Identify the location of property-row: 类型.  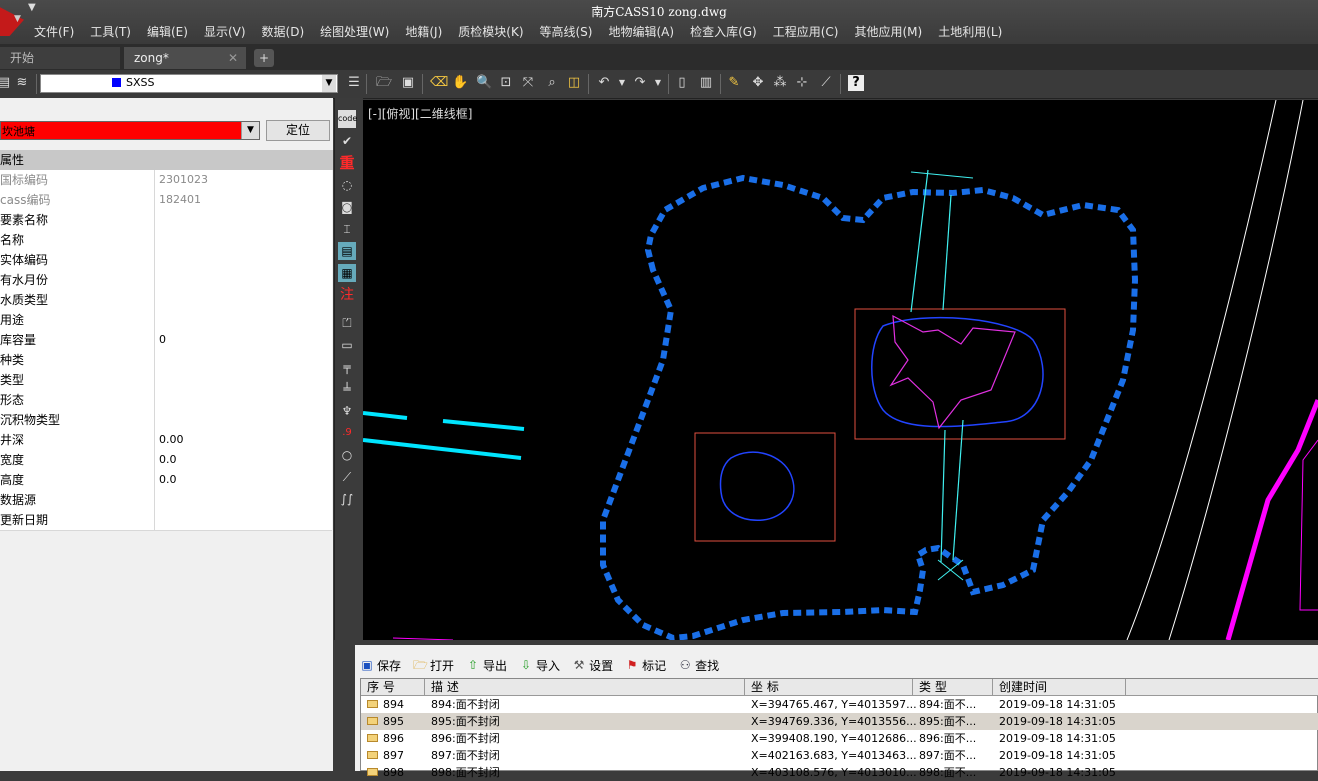
(166, 380).